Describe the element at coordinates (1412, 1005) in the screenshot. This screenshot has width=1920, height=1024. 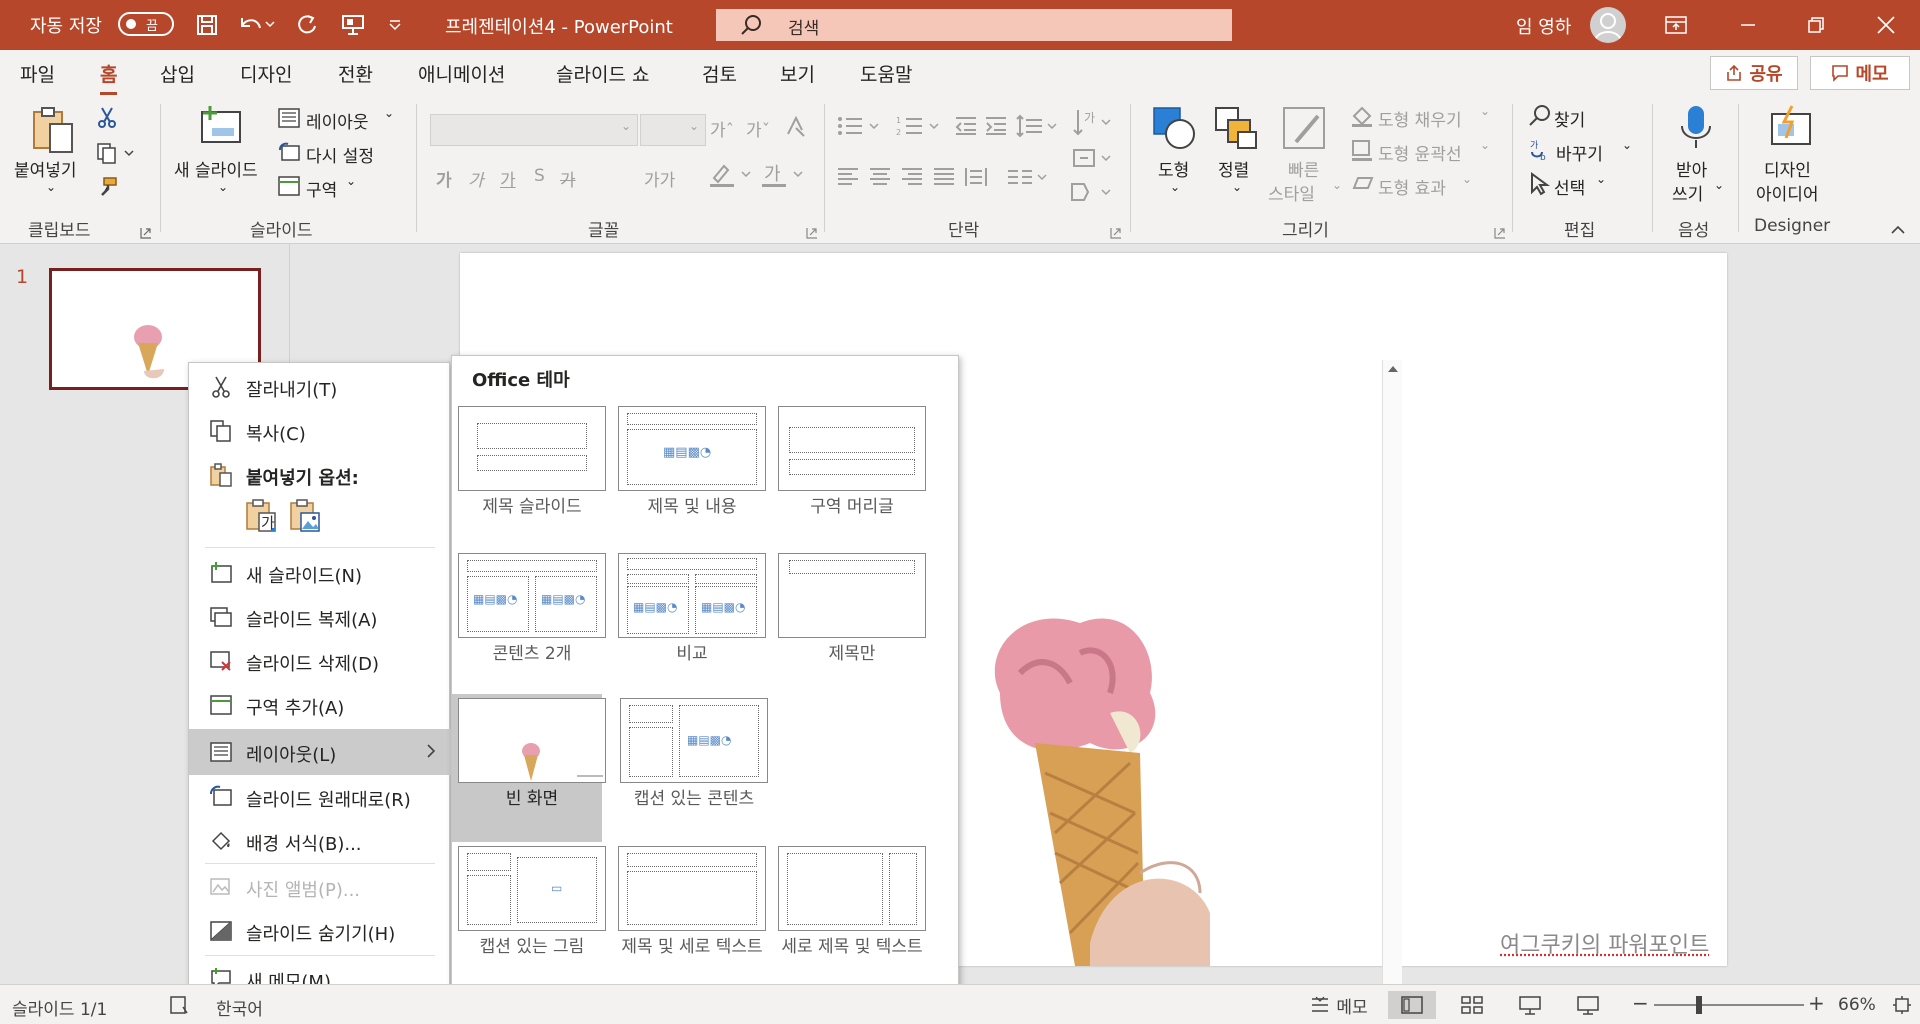
I see `normal-view-button` at that location.